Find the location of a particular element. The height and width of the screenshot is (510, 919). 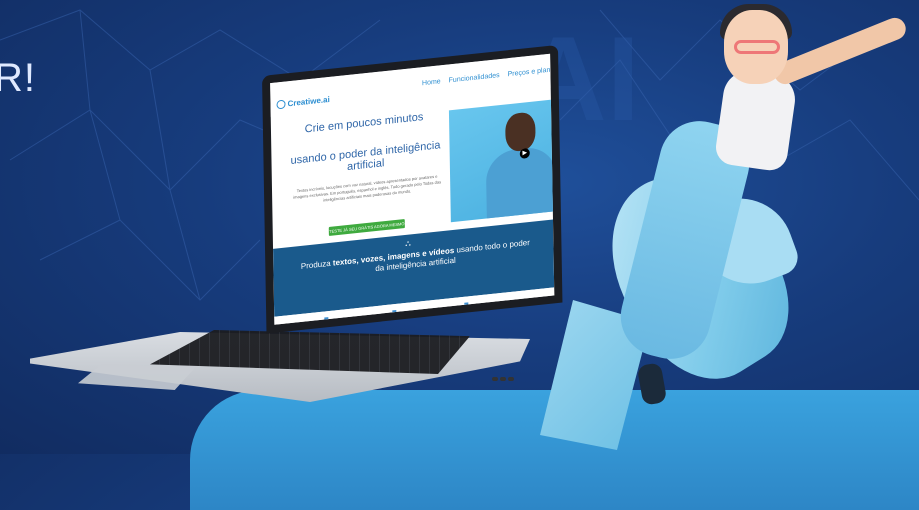

free-trial-button: TESTE JÁ SEU GRÁTIS AGORA MESMO is located at coordinates (366, 228).